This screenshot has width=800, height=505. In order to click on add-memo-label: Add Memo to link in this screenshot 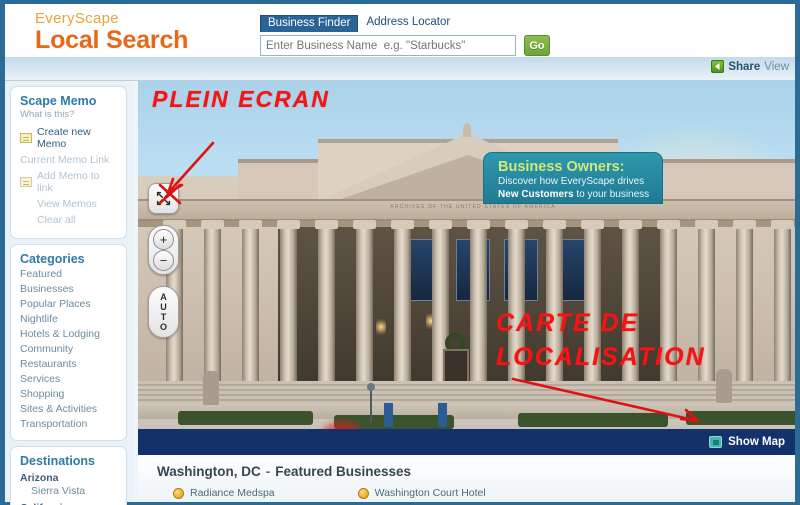, I will do `click(68, 182)`.